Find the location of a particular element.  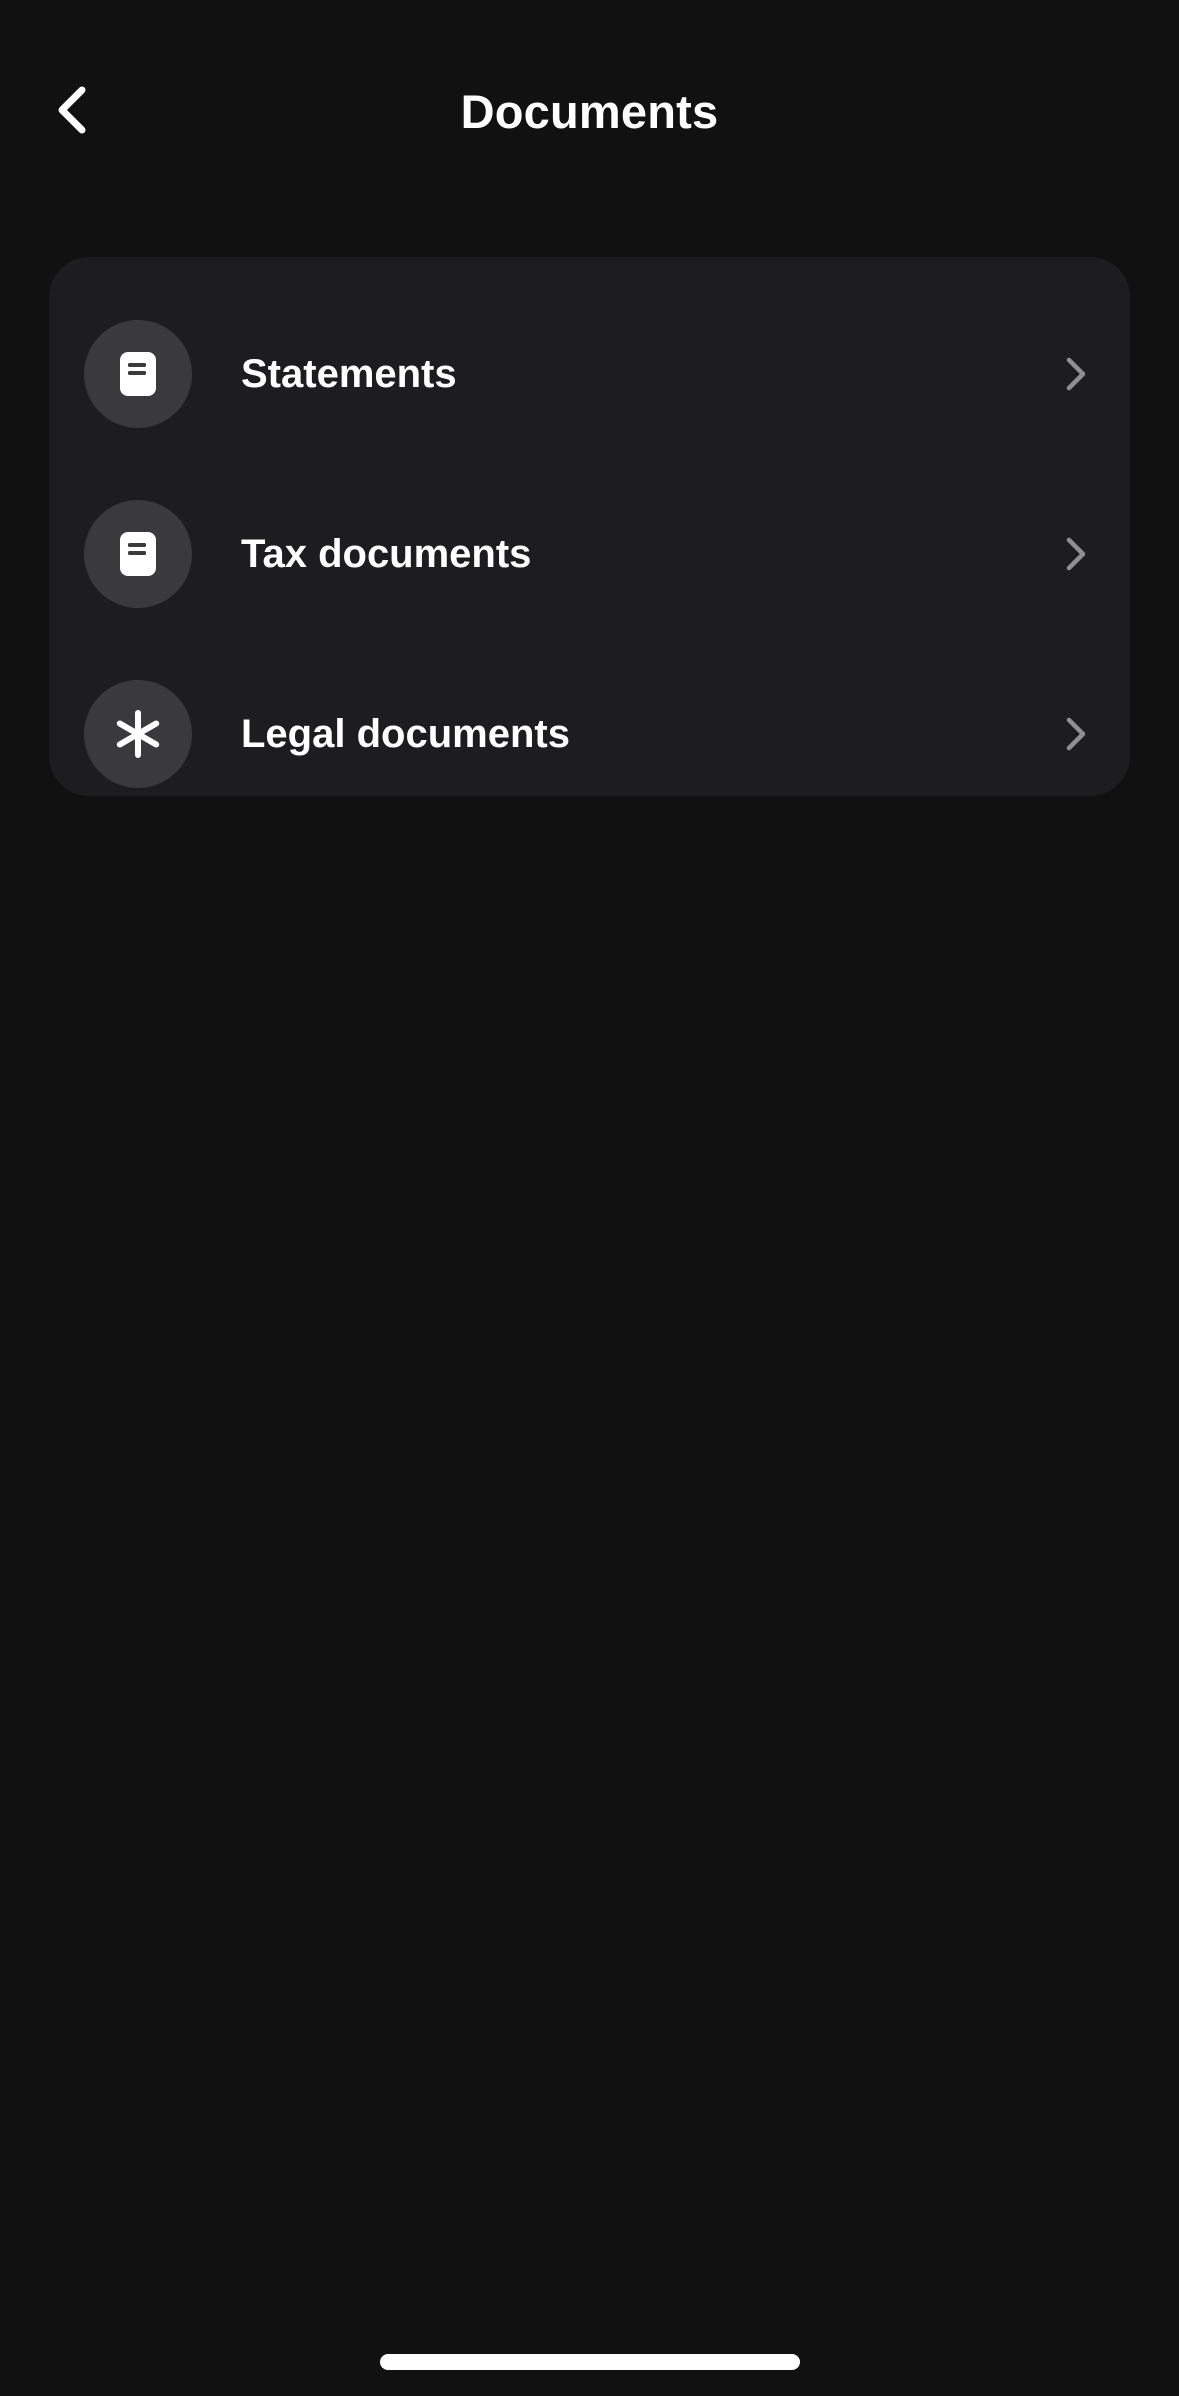

list-item-label: Statements is located at coordinates (349, 374).